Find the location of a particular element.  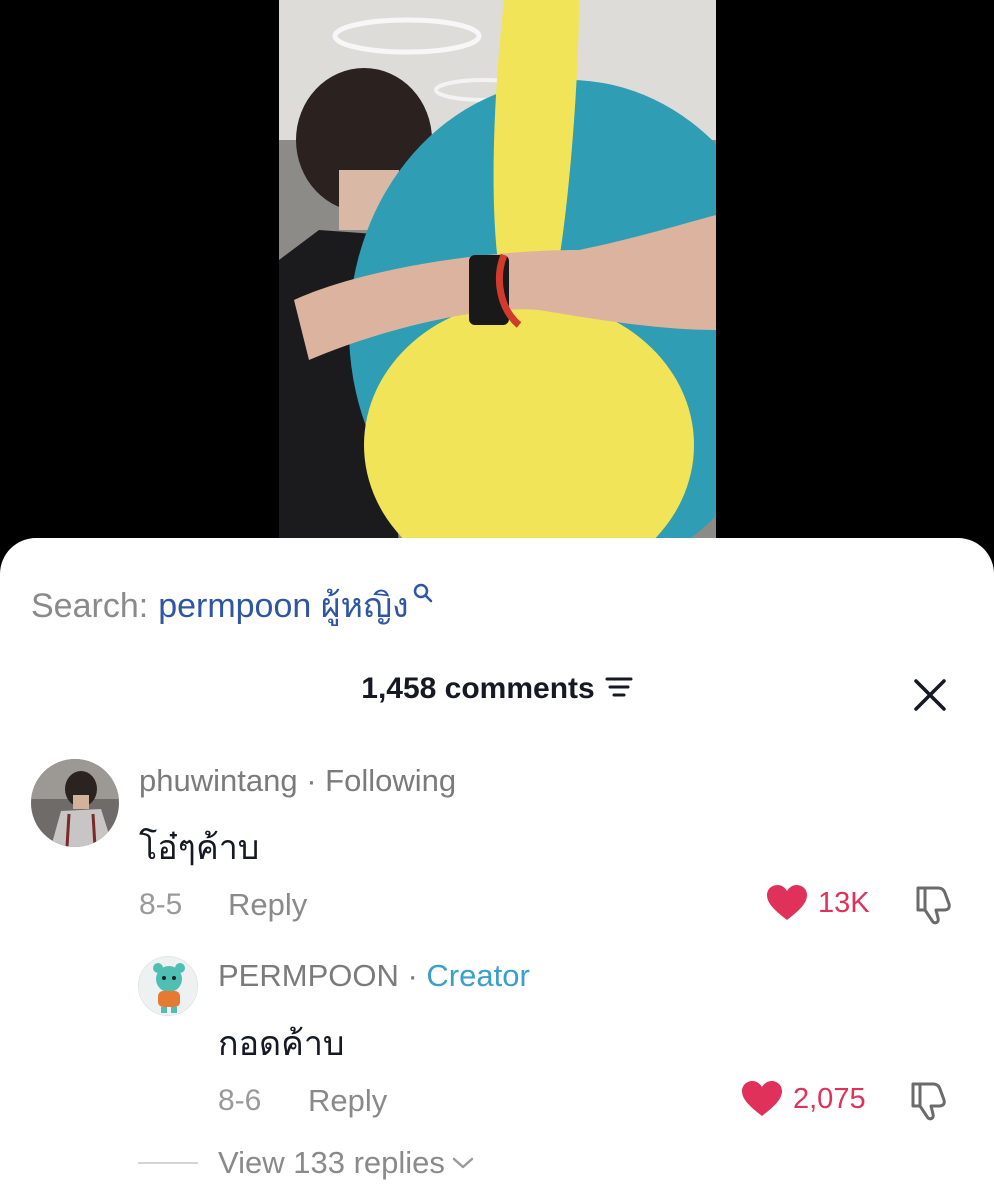

search-suggestion: Search: permpoon ผู้หญิง is located at coordinates (232, 605).